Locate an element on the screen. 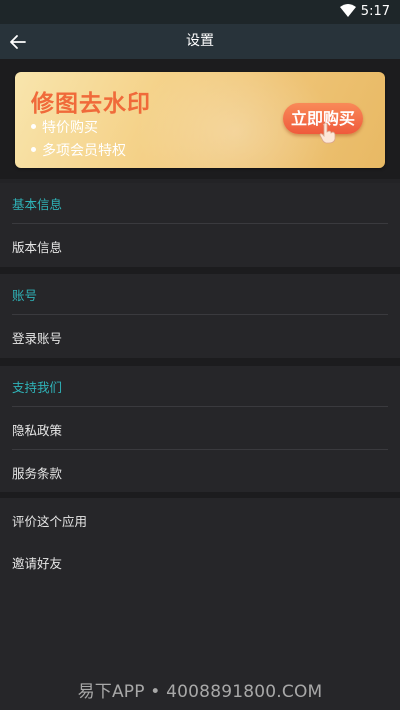  banner-bullet-text: 多项会员特权 is located at coordinates (84, 151).